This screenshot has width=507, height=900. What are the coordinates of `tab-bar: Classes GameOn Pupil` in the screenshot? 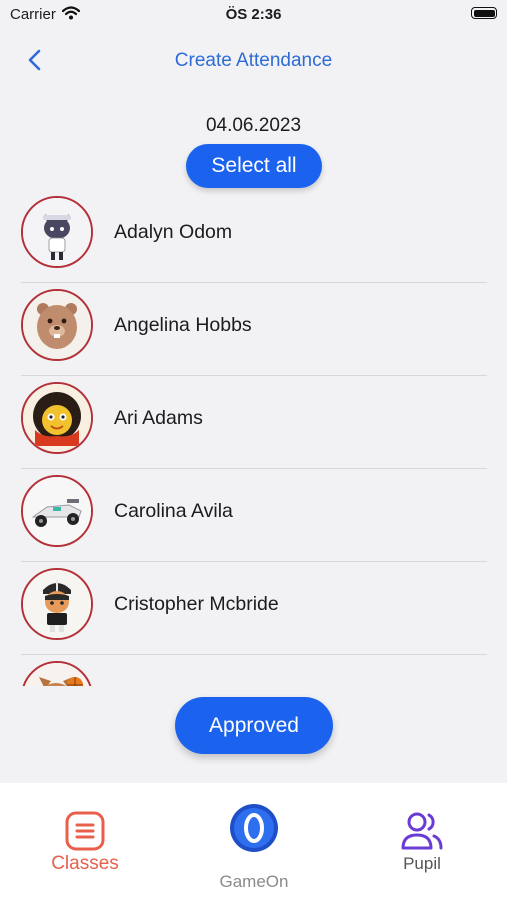 It's located at (253, 841).